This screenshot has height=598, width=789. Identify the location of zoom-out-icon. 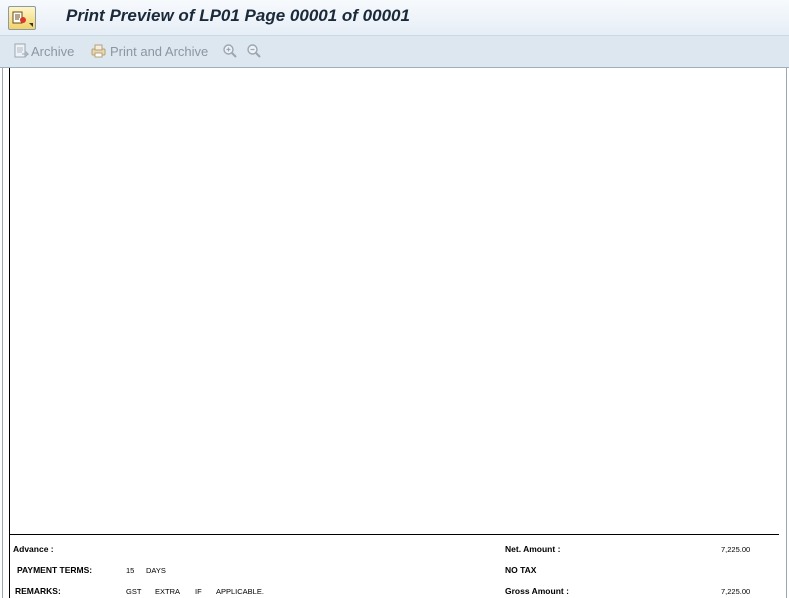
(254, 51).